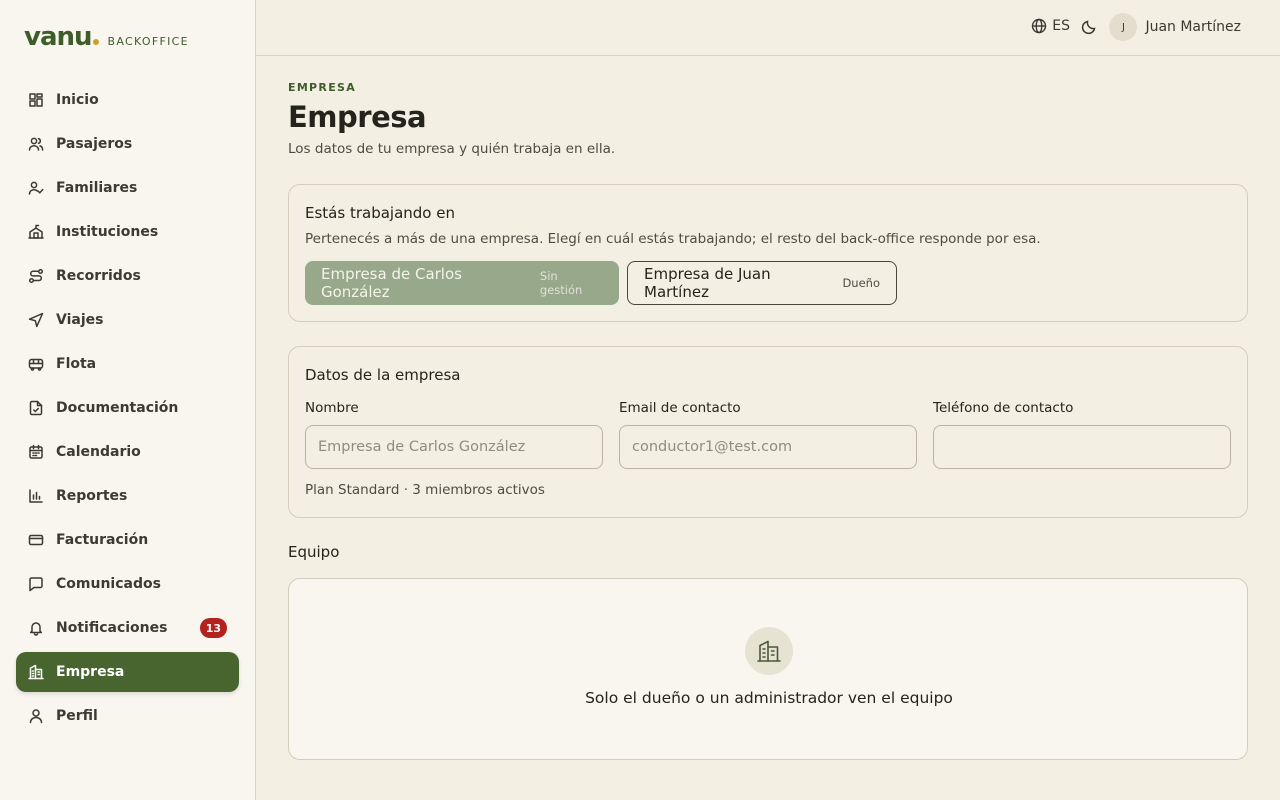 Image resolution: width=1280 pixels, height=800 pixels. Describe the element at coordinates (77, 100) in the screenshot. I see `sidebar-item-label: Inicio` at that location.